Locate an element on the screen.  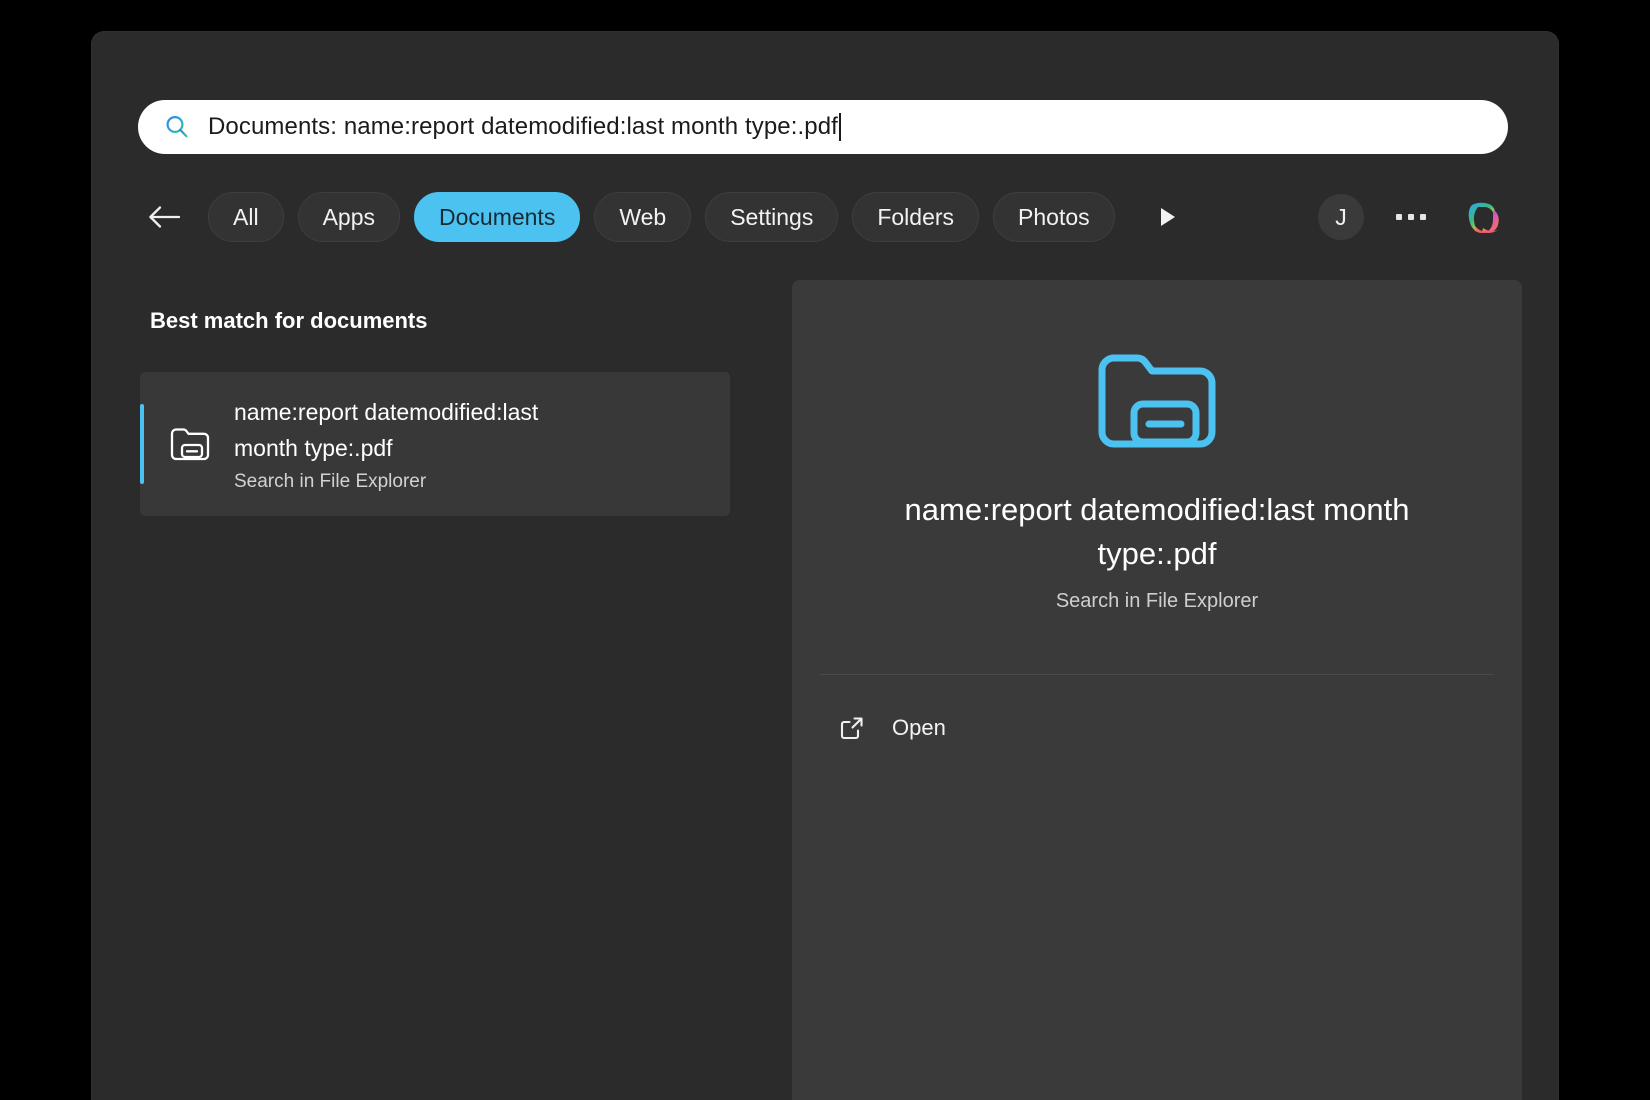
back-button is located at coordinates (165, 217).